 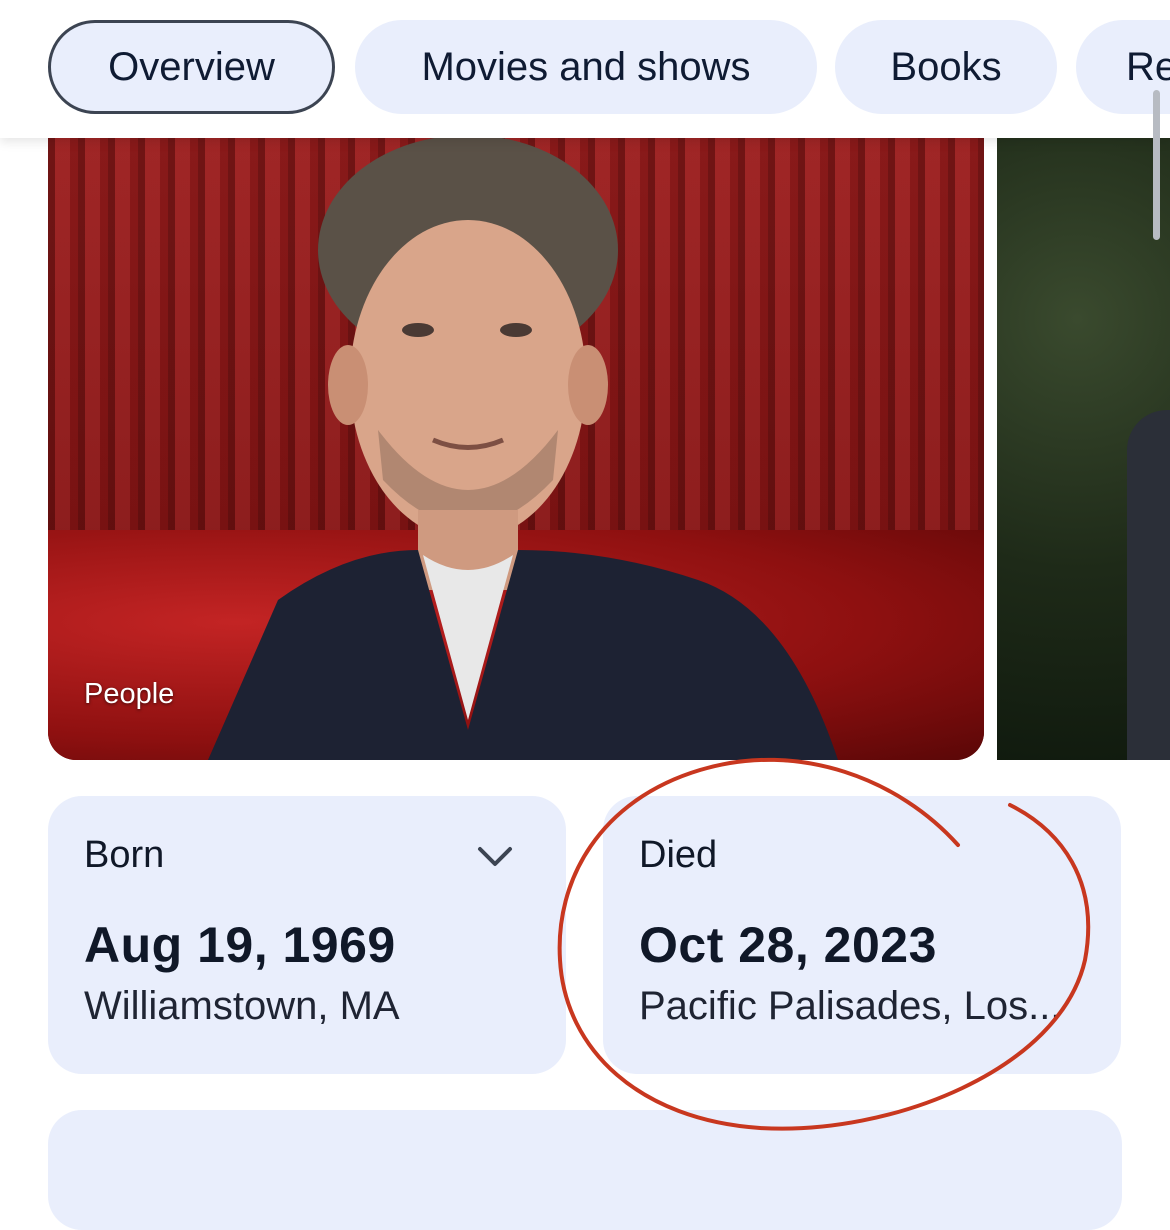 I want to click on died-date: Oct 28, 2023, so click(x=788, y=945).